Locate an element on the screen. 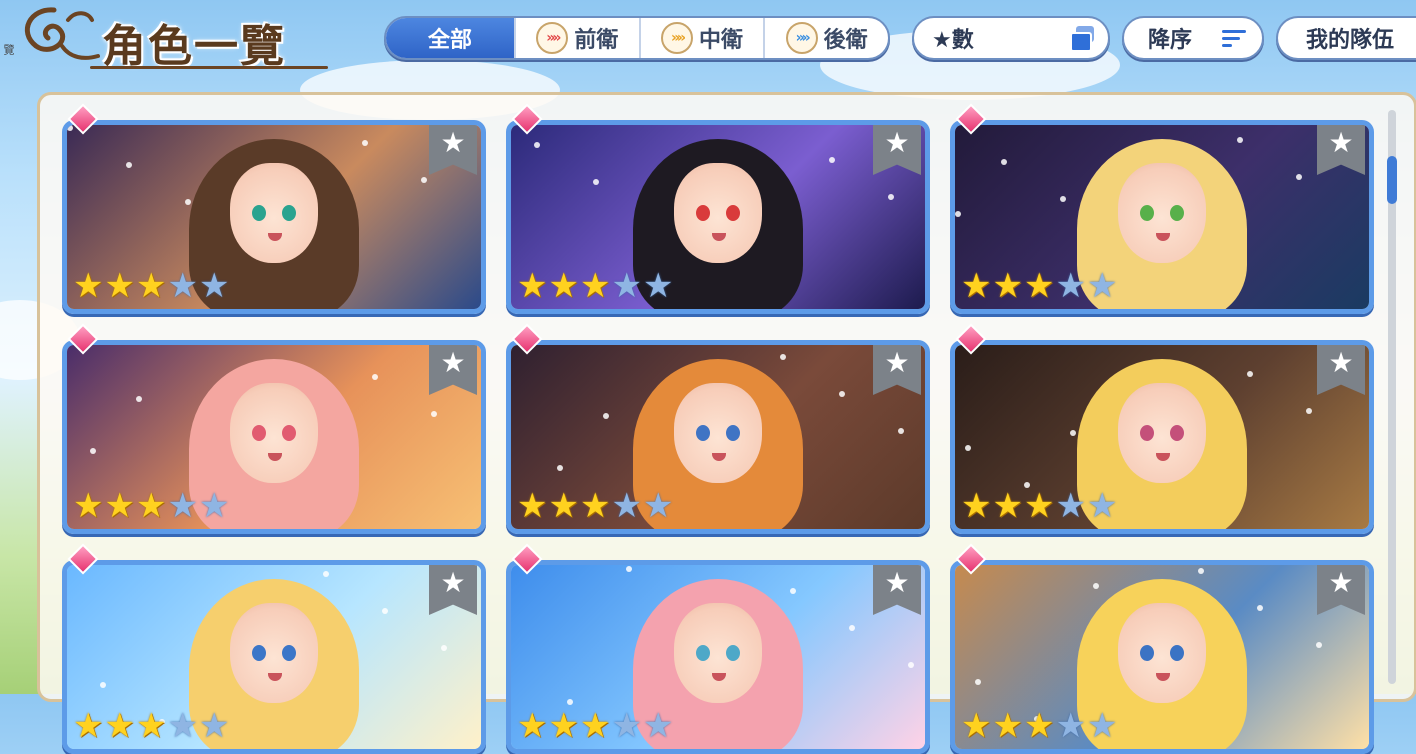  order-label: 降序 is located at coordinates (1170, 40).